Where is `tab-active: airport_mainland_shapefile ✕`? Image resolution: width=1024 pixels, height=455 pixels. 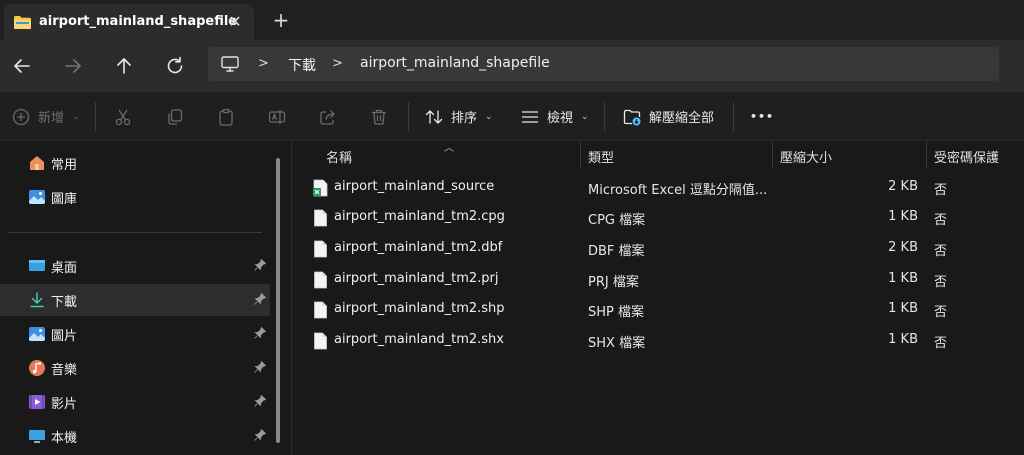
tab-active: airport_mainland_shapefile ✕ is located at coordinates (129, 22).